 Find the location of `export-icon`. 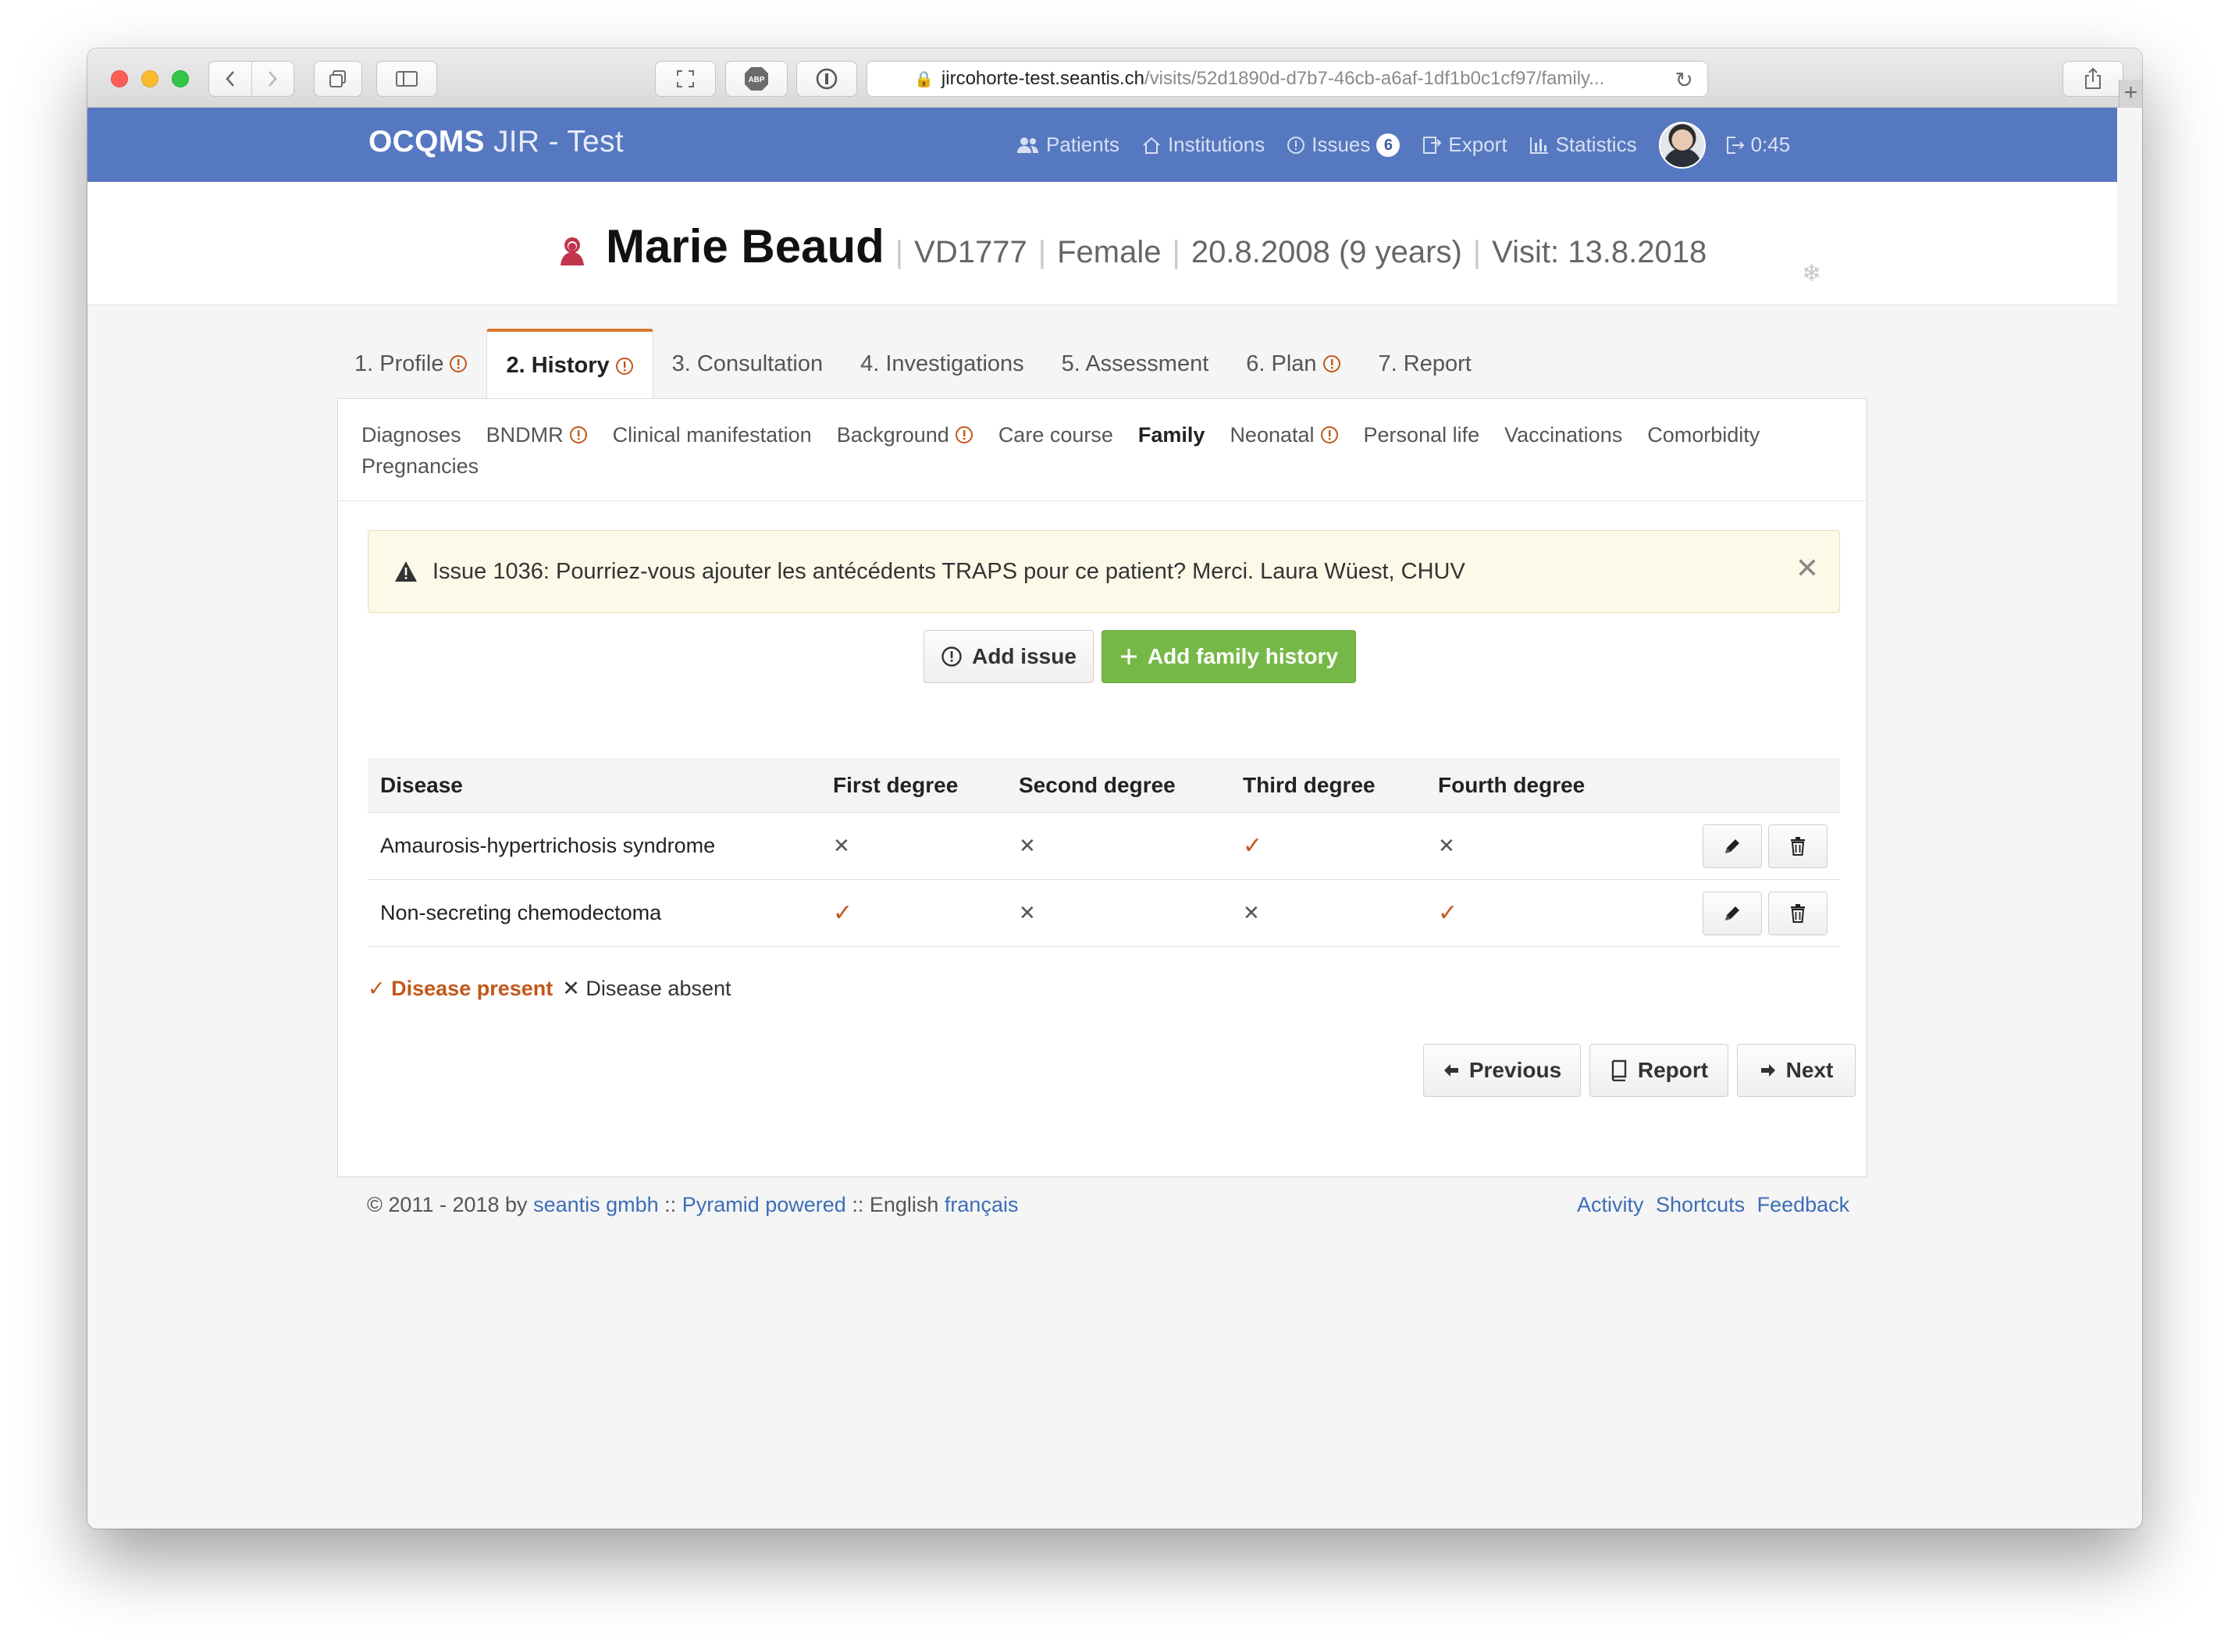

export-icon is located at coordinates (1432, 145).